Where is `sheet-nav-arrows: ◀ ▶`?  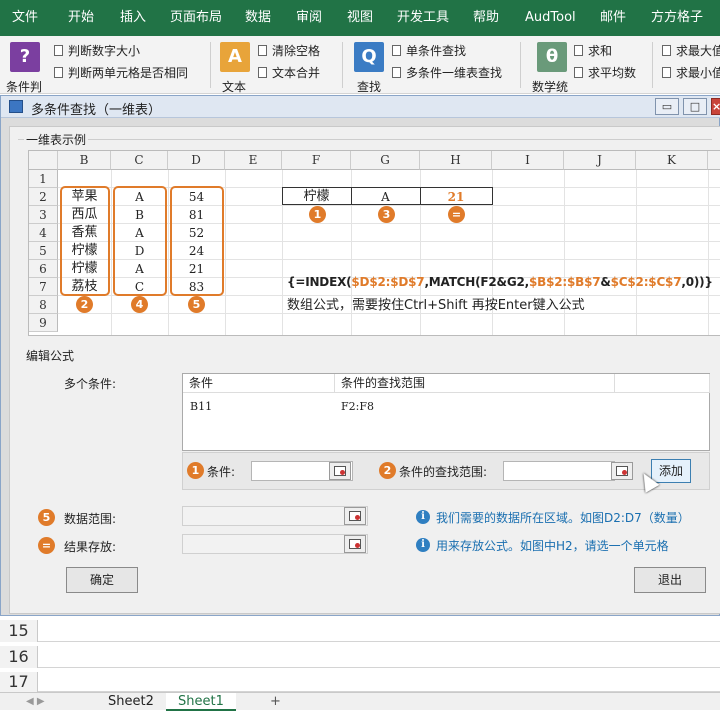 sheet-nav-arrows: ◀ ▶ is located at coordinates (35, 702).